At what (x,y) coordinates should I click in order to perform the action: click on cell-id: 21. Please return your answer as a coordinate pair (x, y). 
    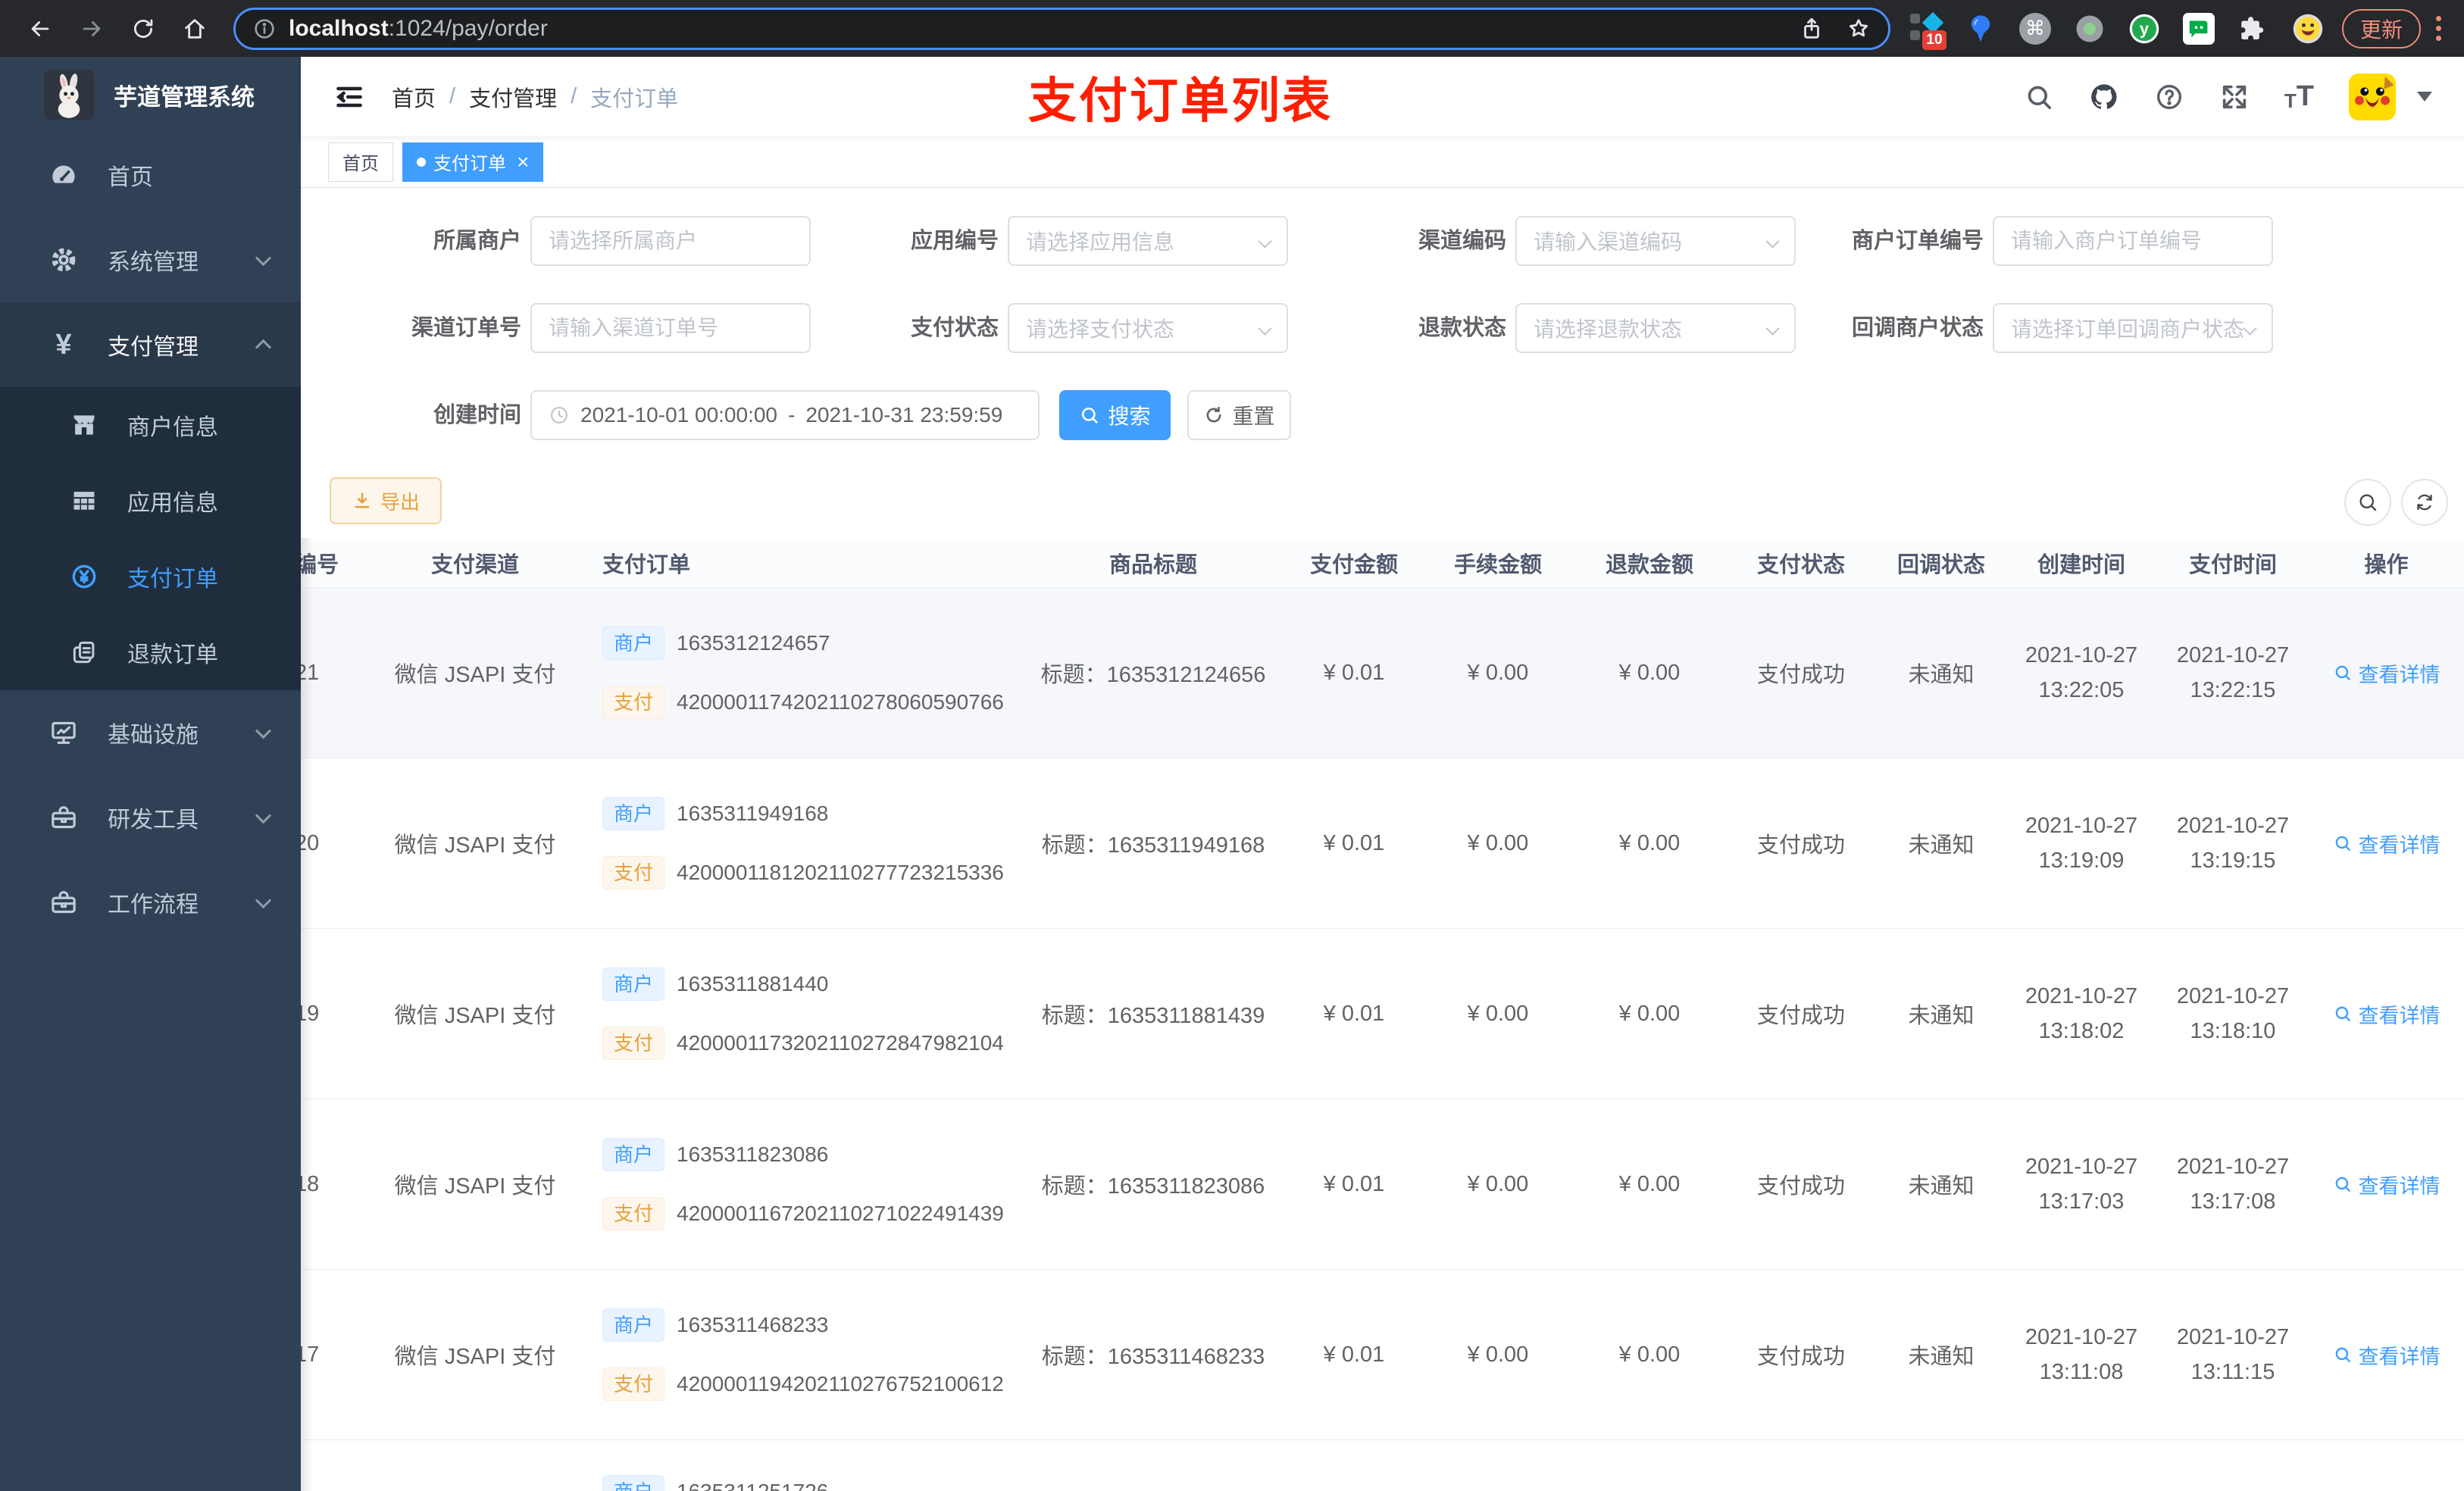
    Looking at the image, I should click on (310, 672).